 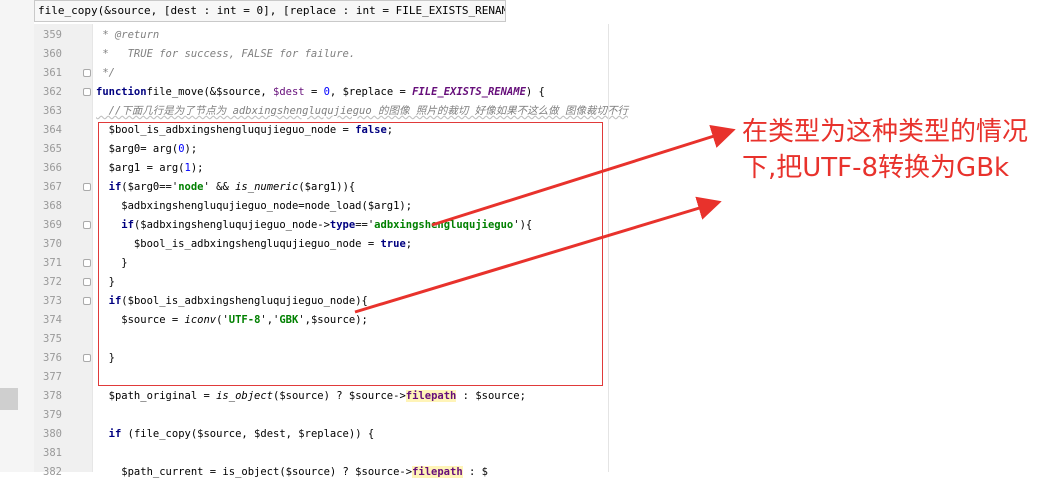 What do you see at coordinates (538, 255) in the screenshot?
I see `arrow-to-iconv-block` at bounding box center [538, 255].